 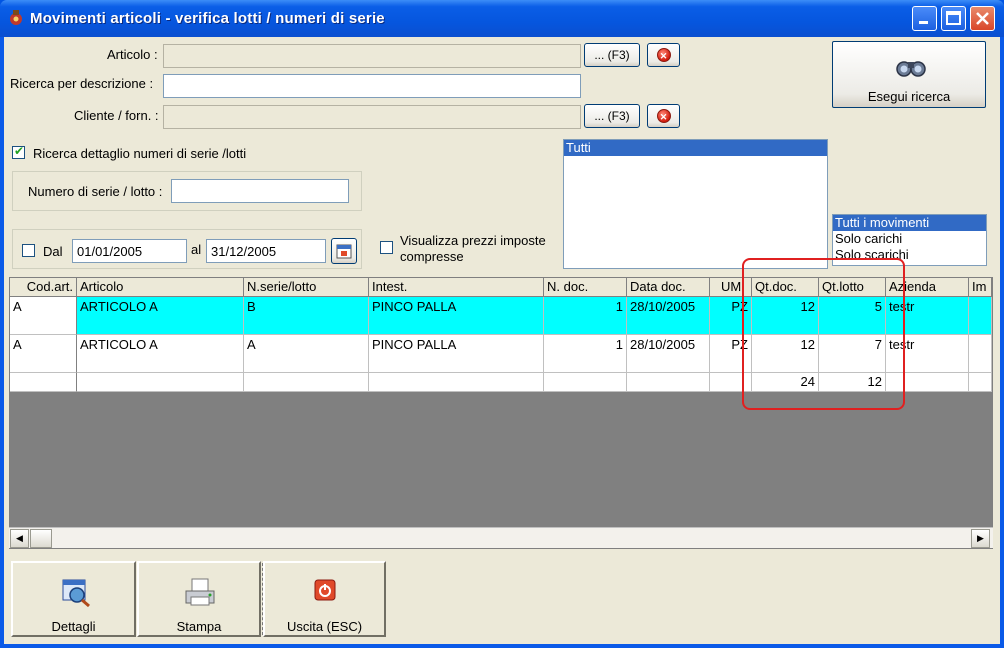 I want to click on dettagli-button: Dettagli, so click(x=73, y=599).